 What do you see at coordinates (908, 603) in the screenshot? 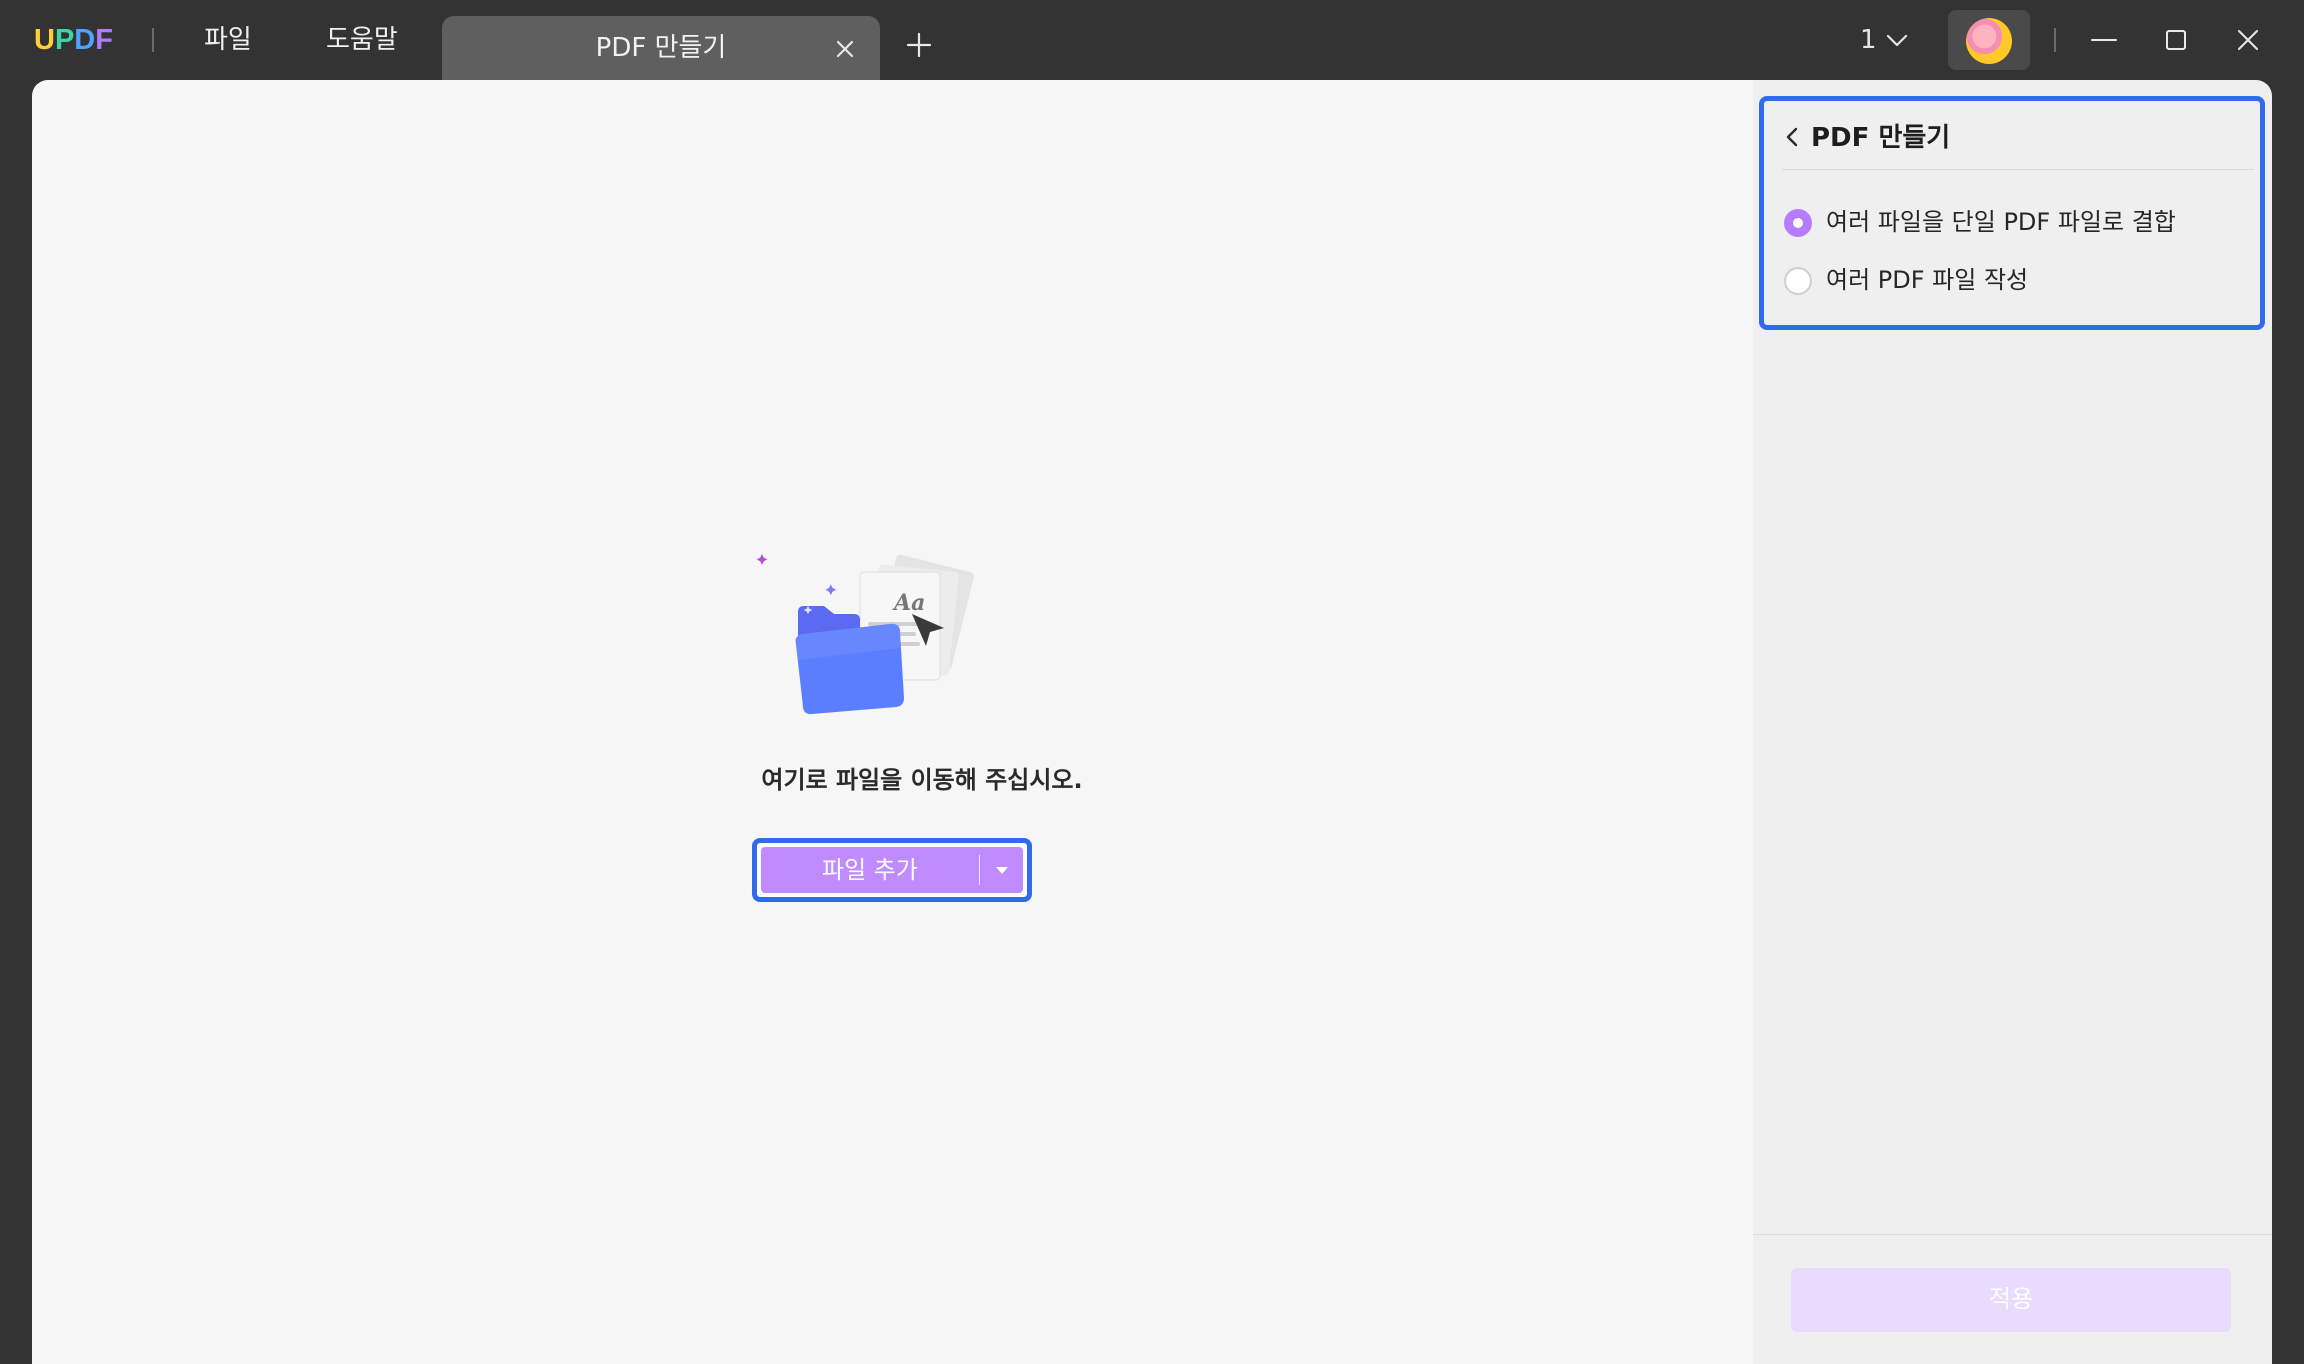
I see `svg-text: Aa` at bounding box center [908, 603].